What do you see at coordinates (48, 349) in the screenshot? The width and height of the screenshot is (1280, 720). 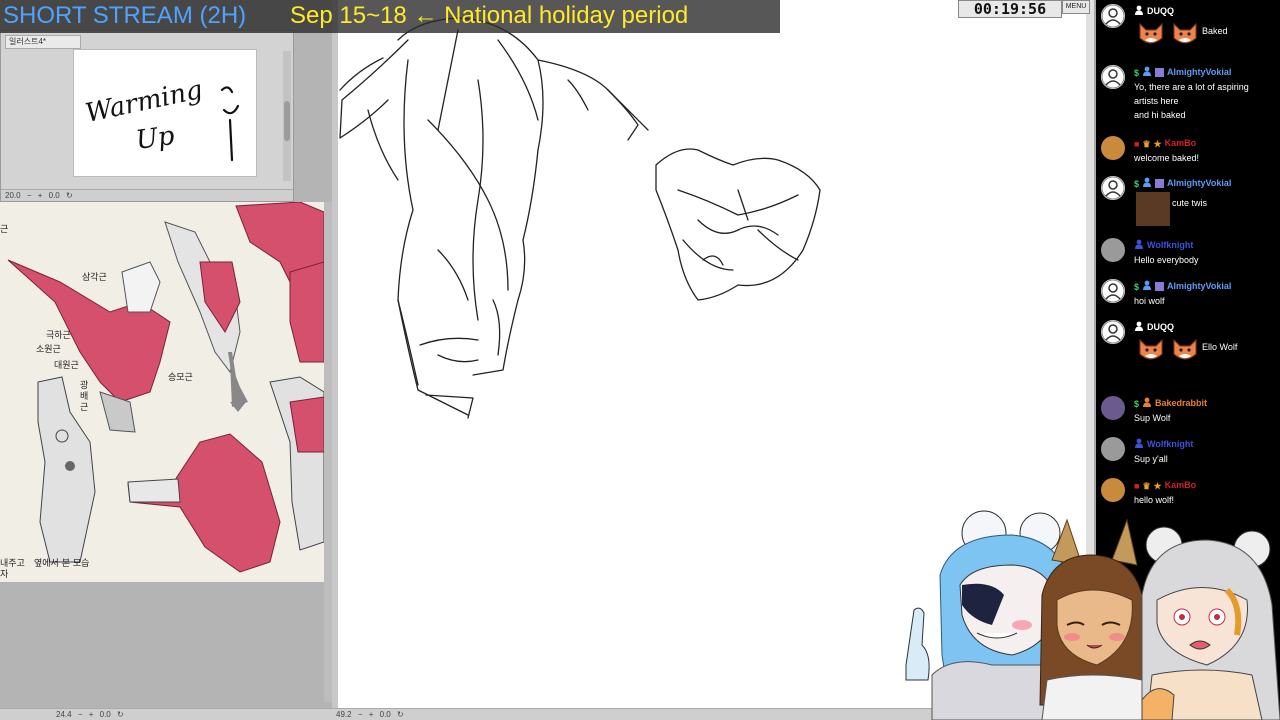 I see `ref-label-teres-minor: 소원근` at bounding box center [48, 349].